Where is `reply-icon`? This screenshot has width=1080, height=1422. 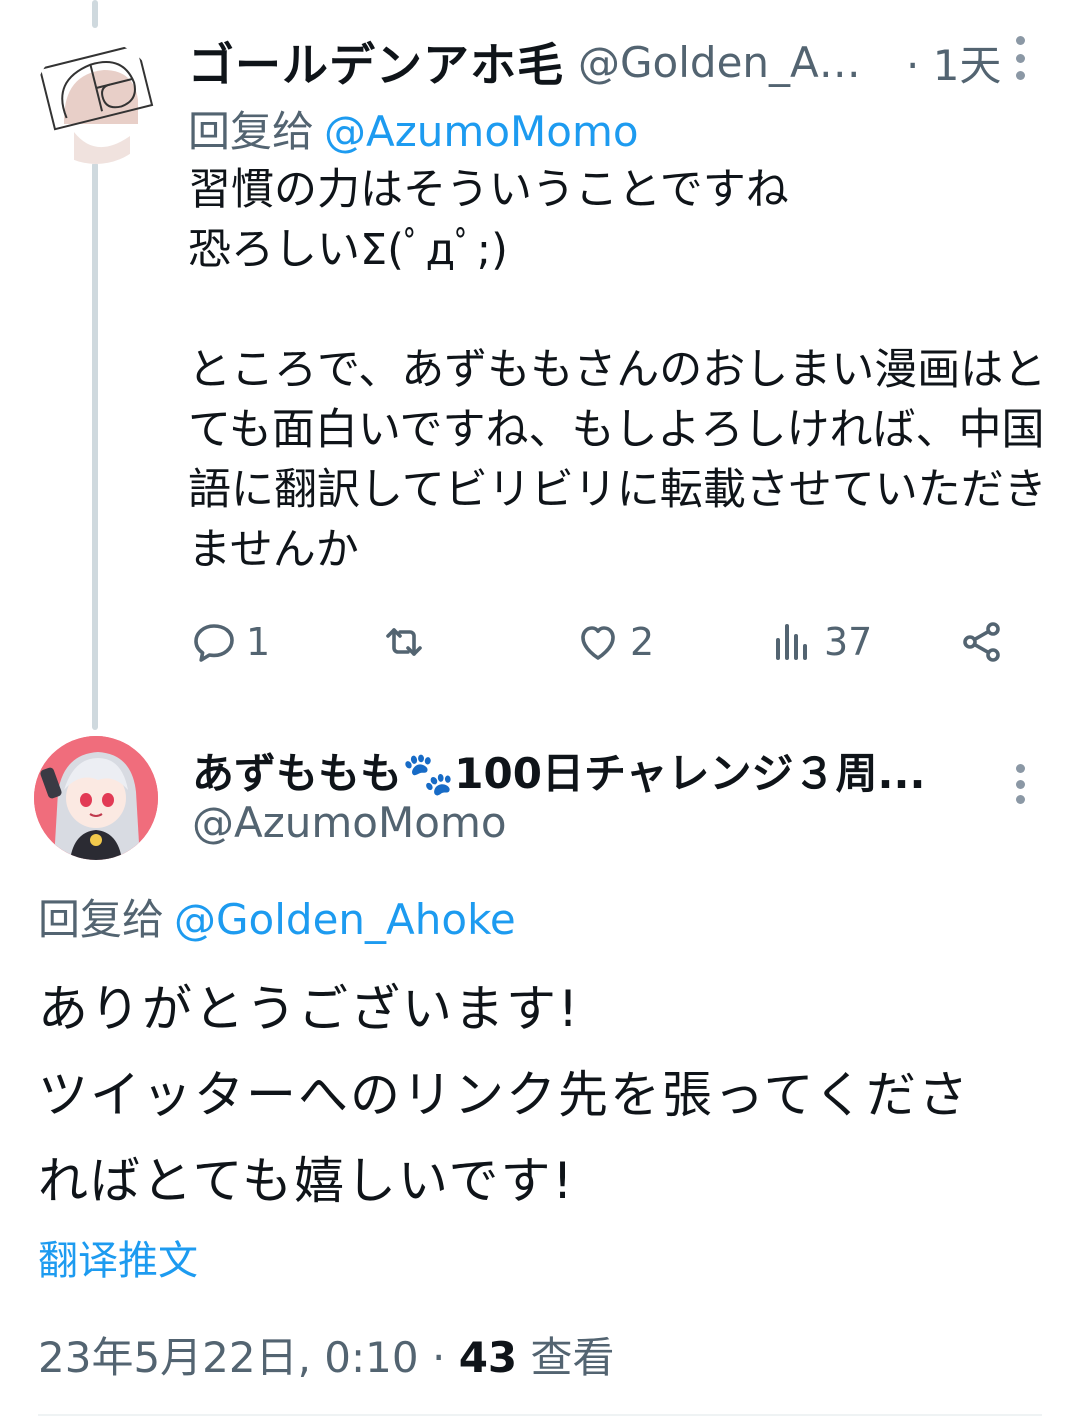
reply-icon is located at coordinates (214, 643).